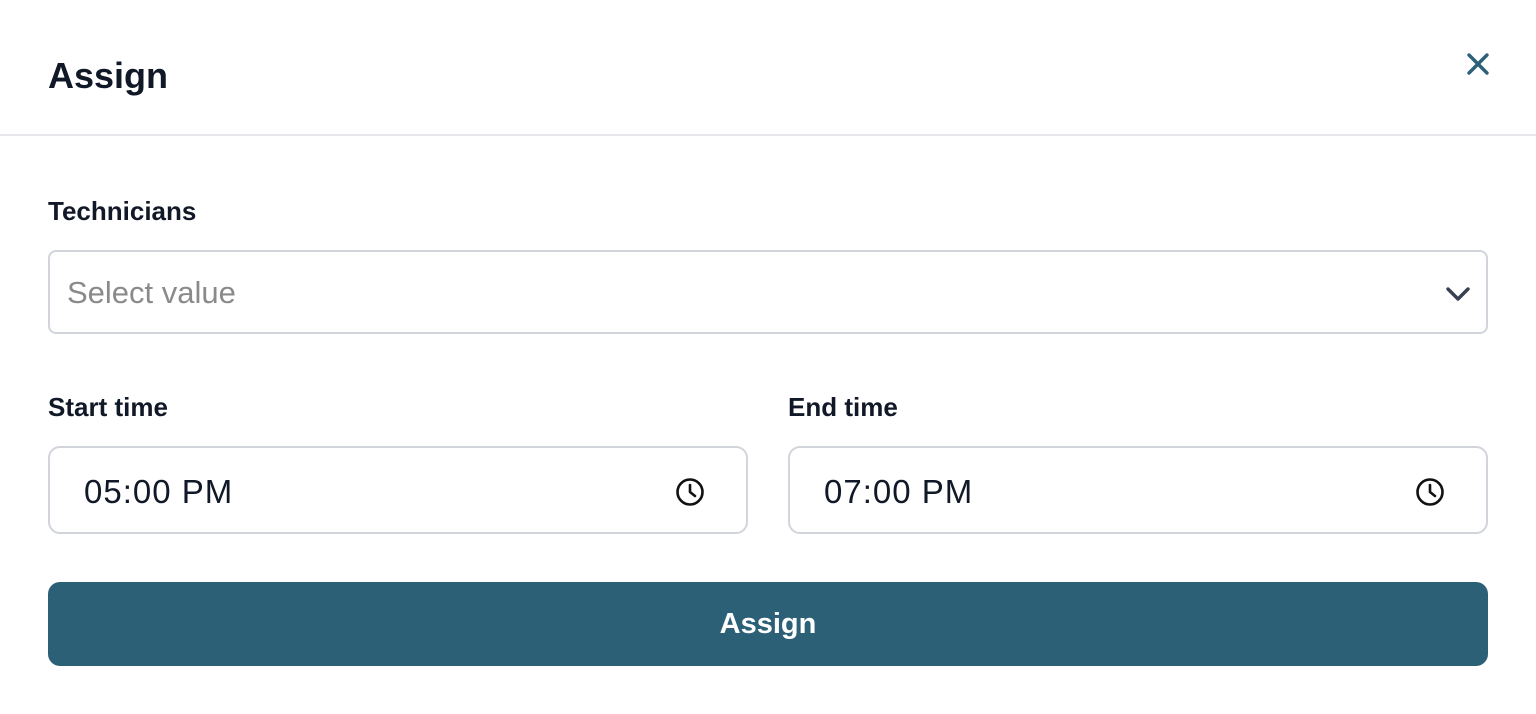 This screenshot has width=1536, height=714. What do you see at coordinates (398, 490) in the screenshot?
I see `start-time-input: 05:00 PM` at bounding box center [398, 490].